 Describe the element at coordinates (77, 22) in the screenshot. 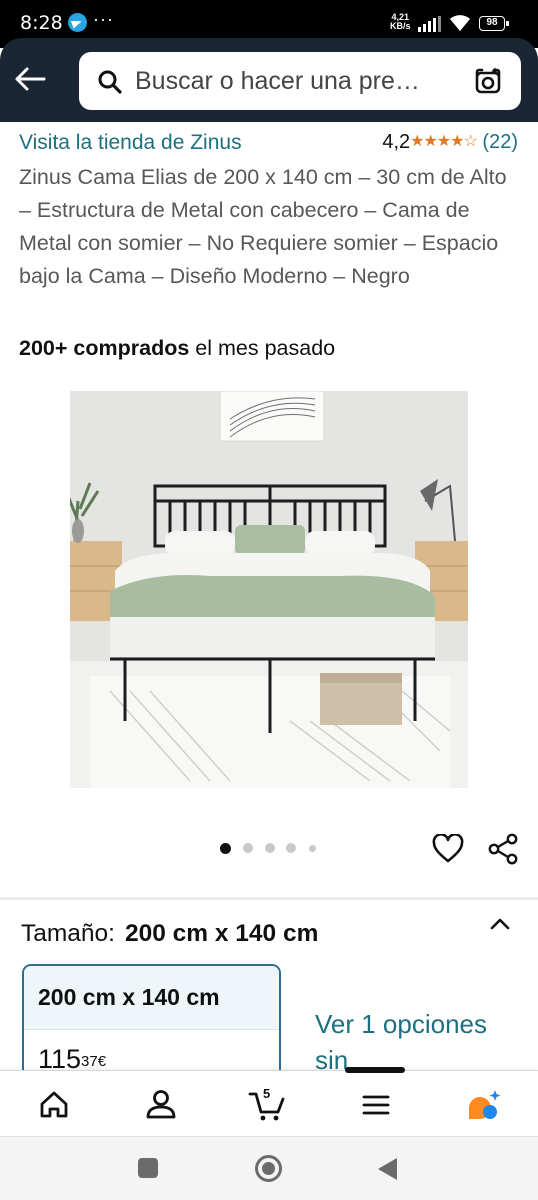

I see `telegram-icon` at that location.